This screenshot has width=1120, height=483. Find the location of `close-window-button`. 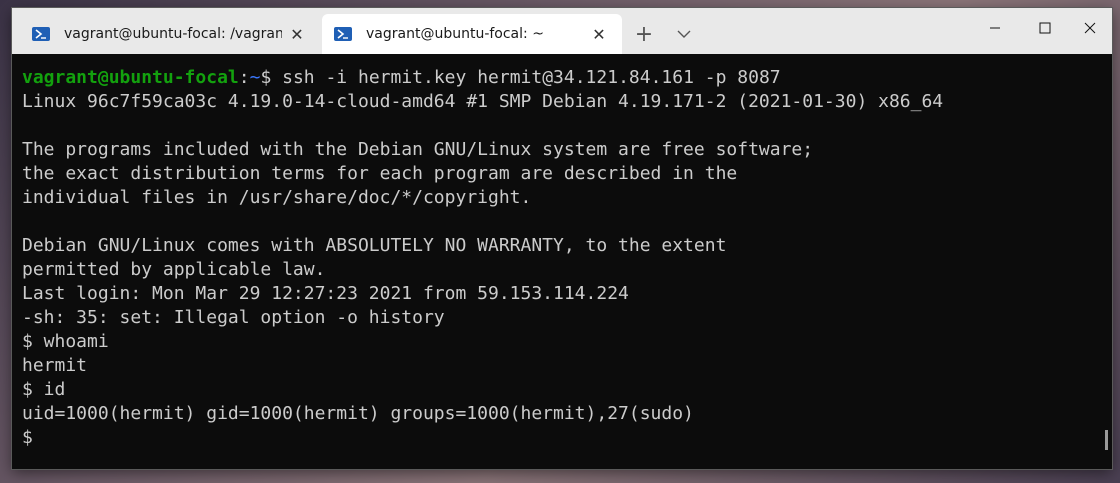

close-window-button is located at coordinates (1089, 28).